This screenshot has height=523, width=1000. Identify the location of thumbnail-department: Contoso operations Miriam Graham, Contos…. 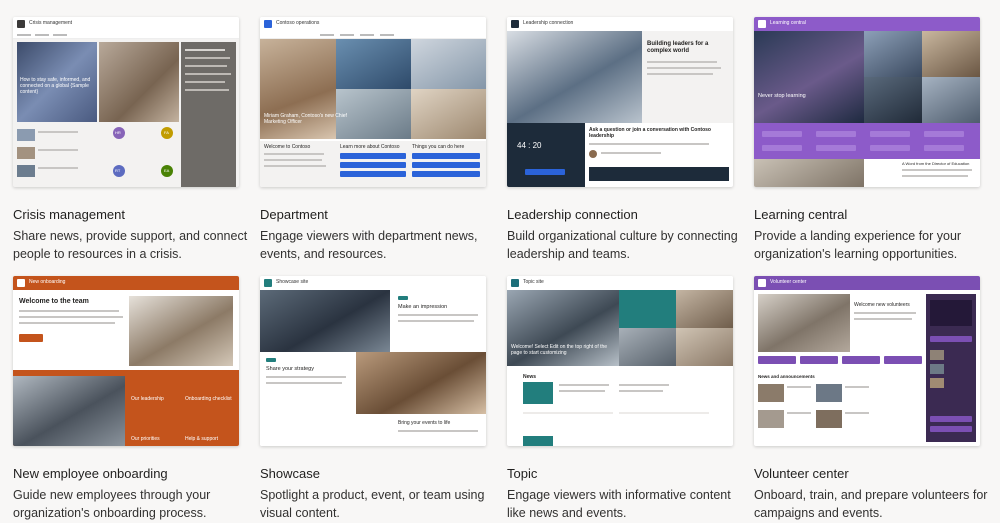
(373, 102).